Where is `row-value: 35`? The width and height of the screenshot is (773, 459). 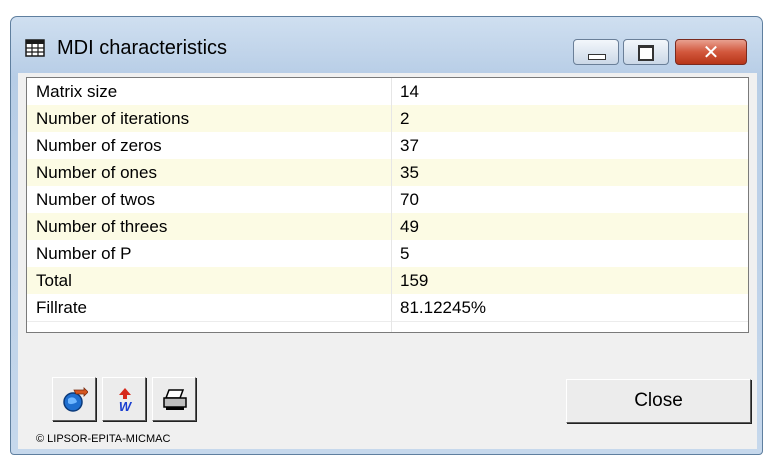 row-value: 35 is located at coordinates (409, 172).